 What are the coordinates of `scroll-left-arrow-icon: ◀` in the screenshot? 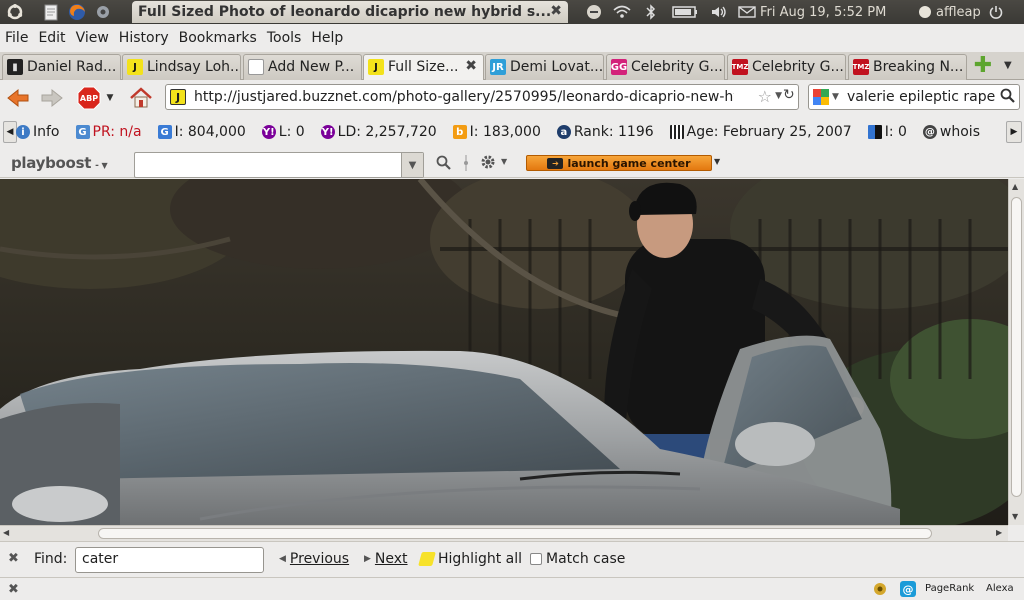 It's located at (6, 532).